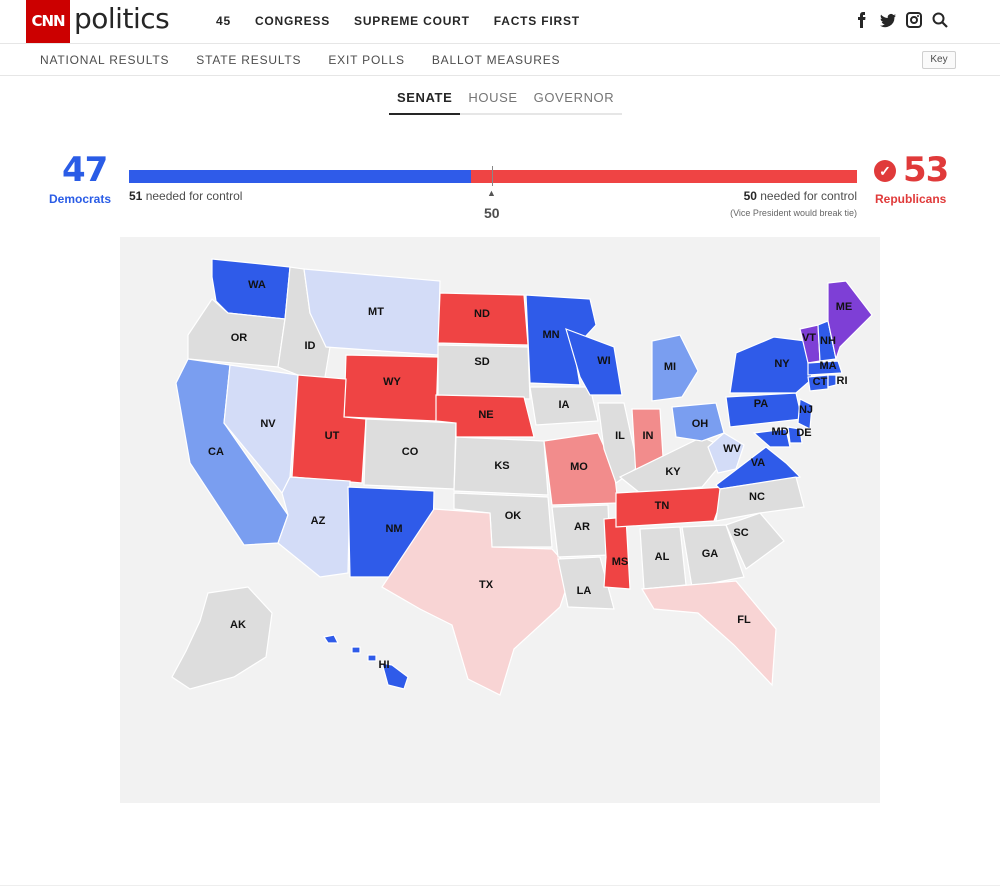  What do you see at coordinates (392, 382) in the screenshot?
I see `state-label-wy: WY` at bounding box center [392, 382].